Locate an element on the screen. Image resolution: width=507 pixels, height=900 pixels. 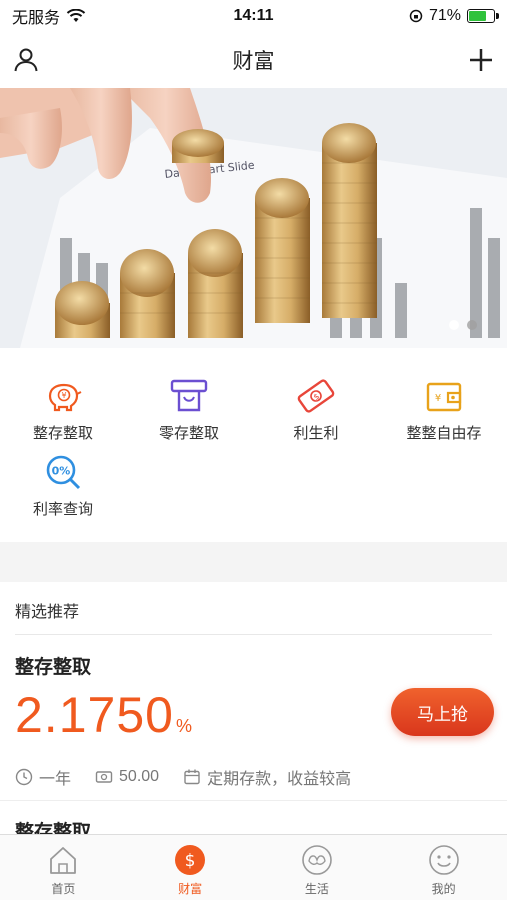
wallet-icon: ¥ is located at coordinates (444, 397).